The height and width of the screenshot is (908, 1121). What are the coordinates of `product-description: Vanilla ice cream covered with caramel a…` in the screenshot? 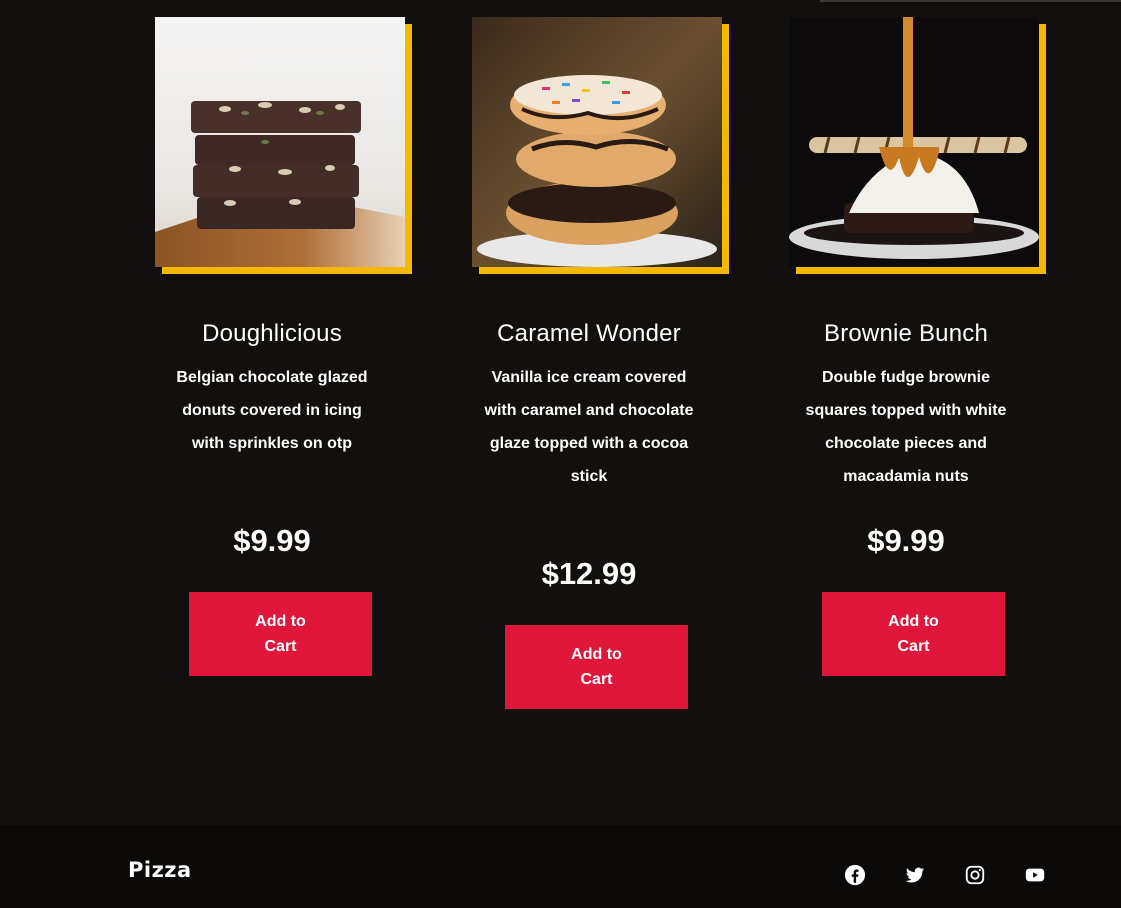 It's located at (589, 427).